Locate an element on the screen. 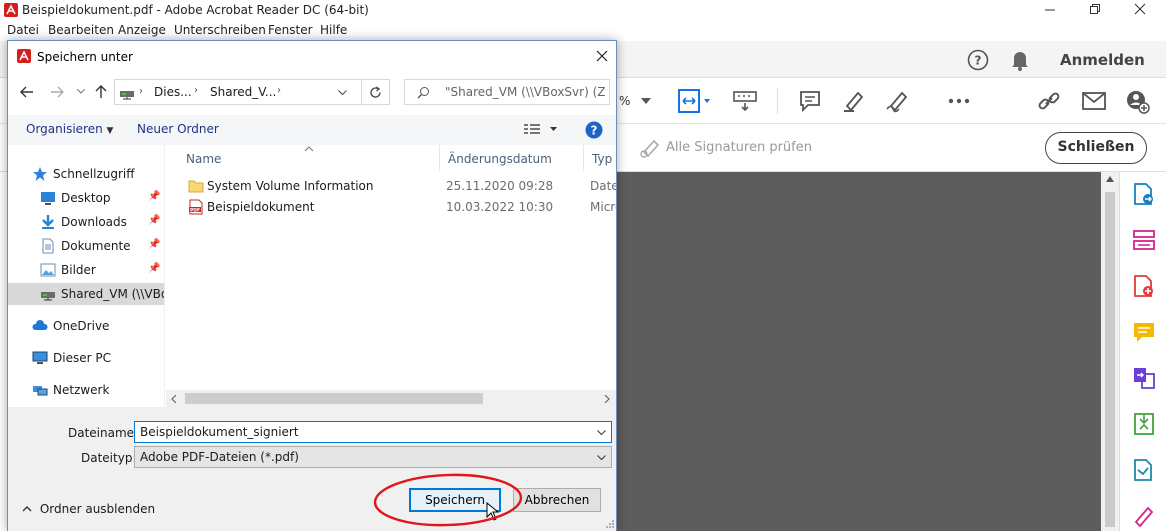 The height and width of the screenshot is (531, 1166). filename-value: Beispieldokument_signiert is located at coordinates (219, 432).